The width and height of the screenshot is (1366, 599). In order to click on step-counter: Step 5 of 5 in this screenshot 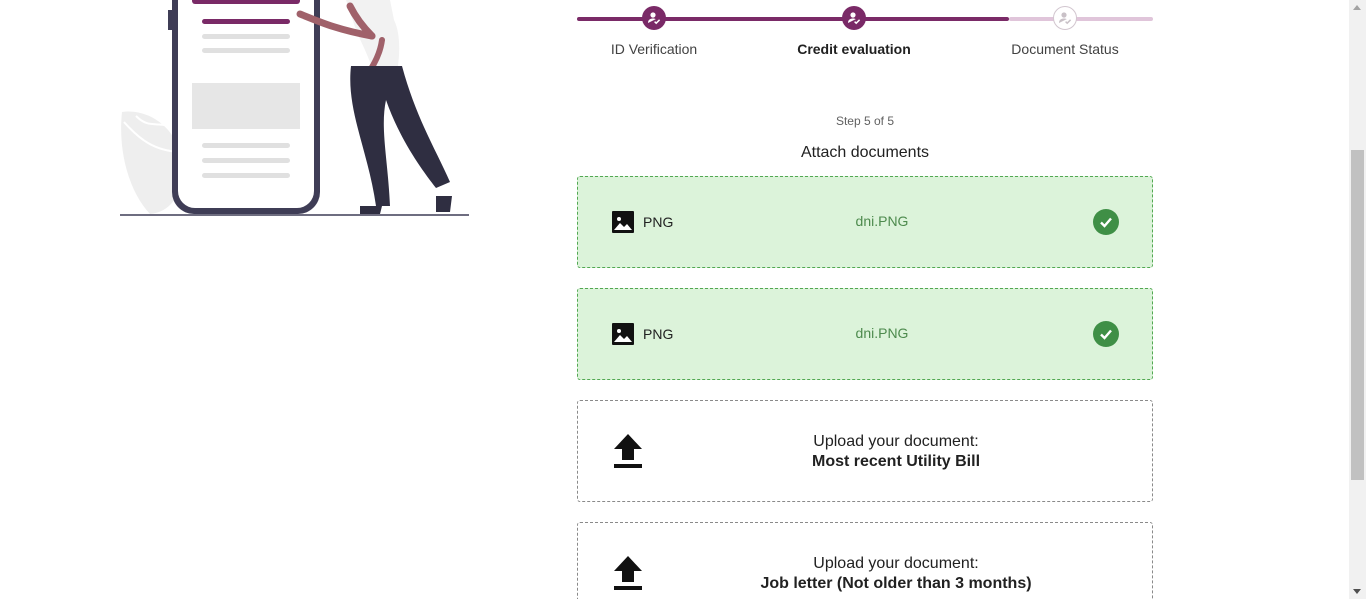, I will do `click(865, 121)`.